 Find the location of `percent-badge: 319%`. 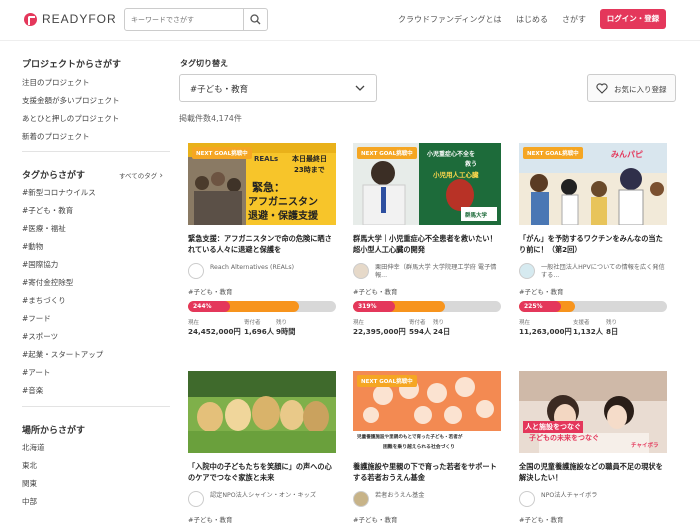

percent-badge: 319% is located at coordinates (374, 306).